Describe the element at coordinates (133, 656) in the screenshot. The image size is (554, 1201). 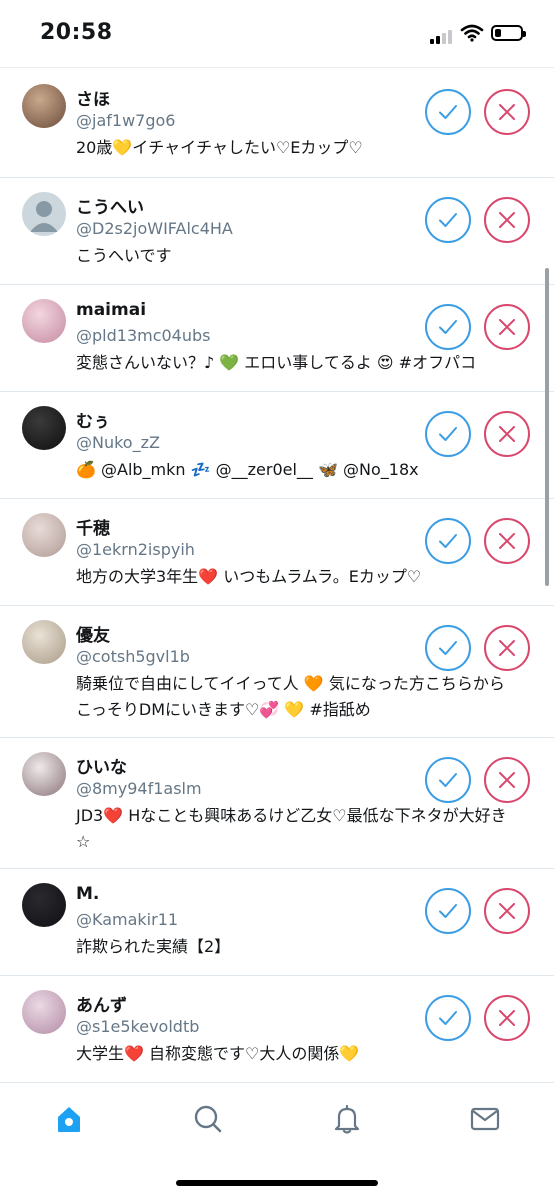
I see `user-handle: @cotsh5gvl1b` at that location.